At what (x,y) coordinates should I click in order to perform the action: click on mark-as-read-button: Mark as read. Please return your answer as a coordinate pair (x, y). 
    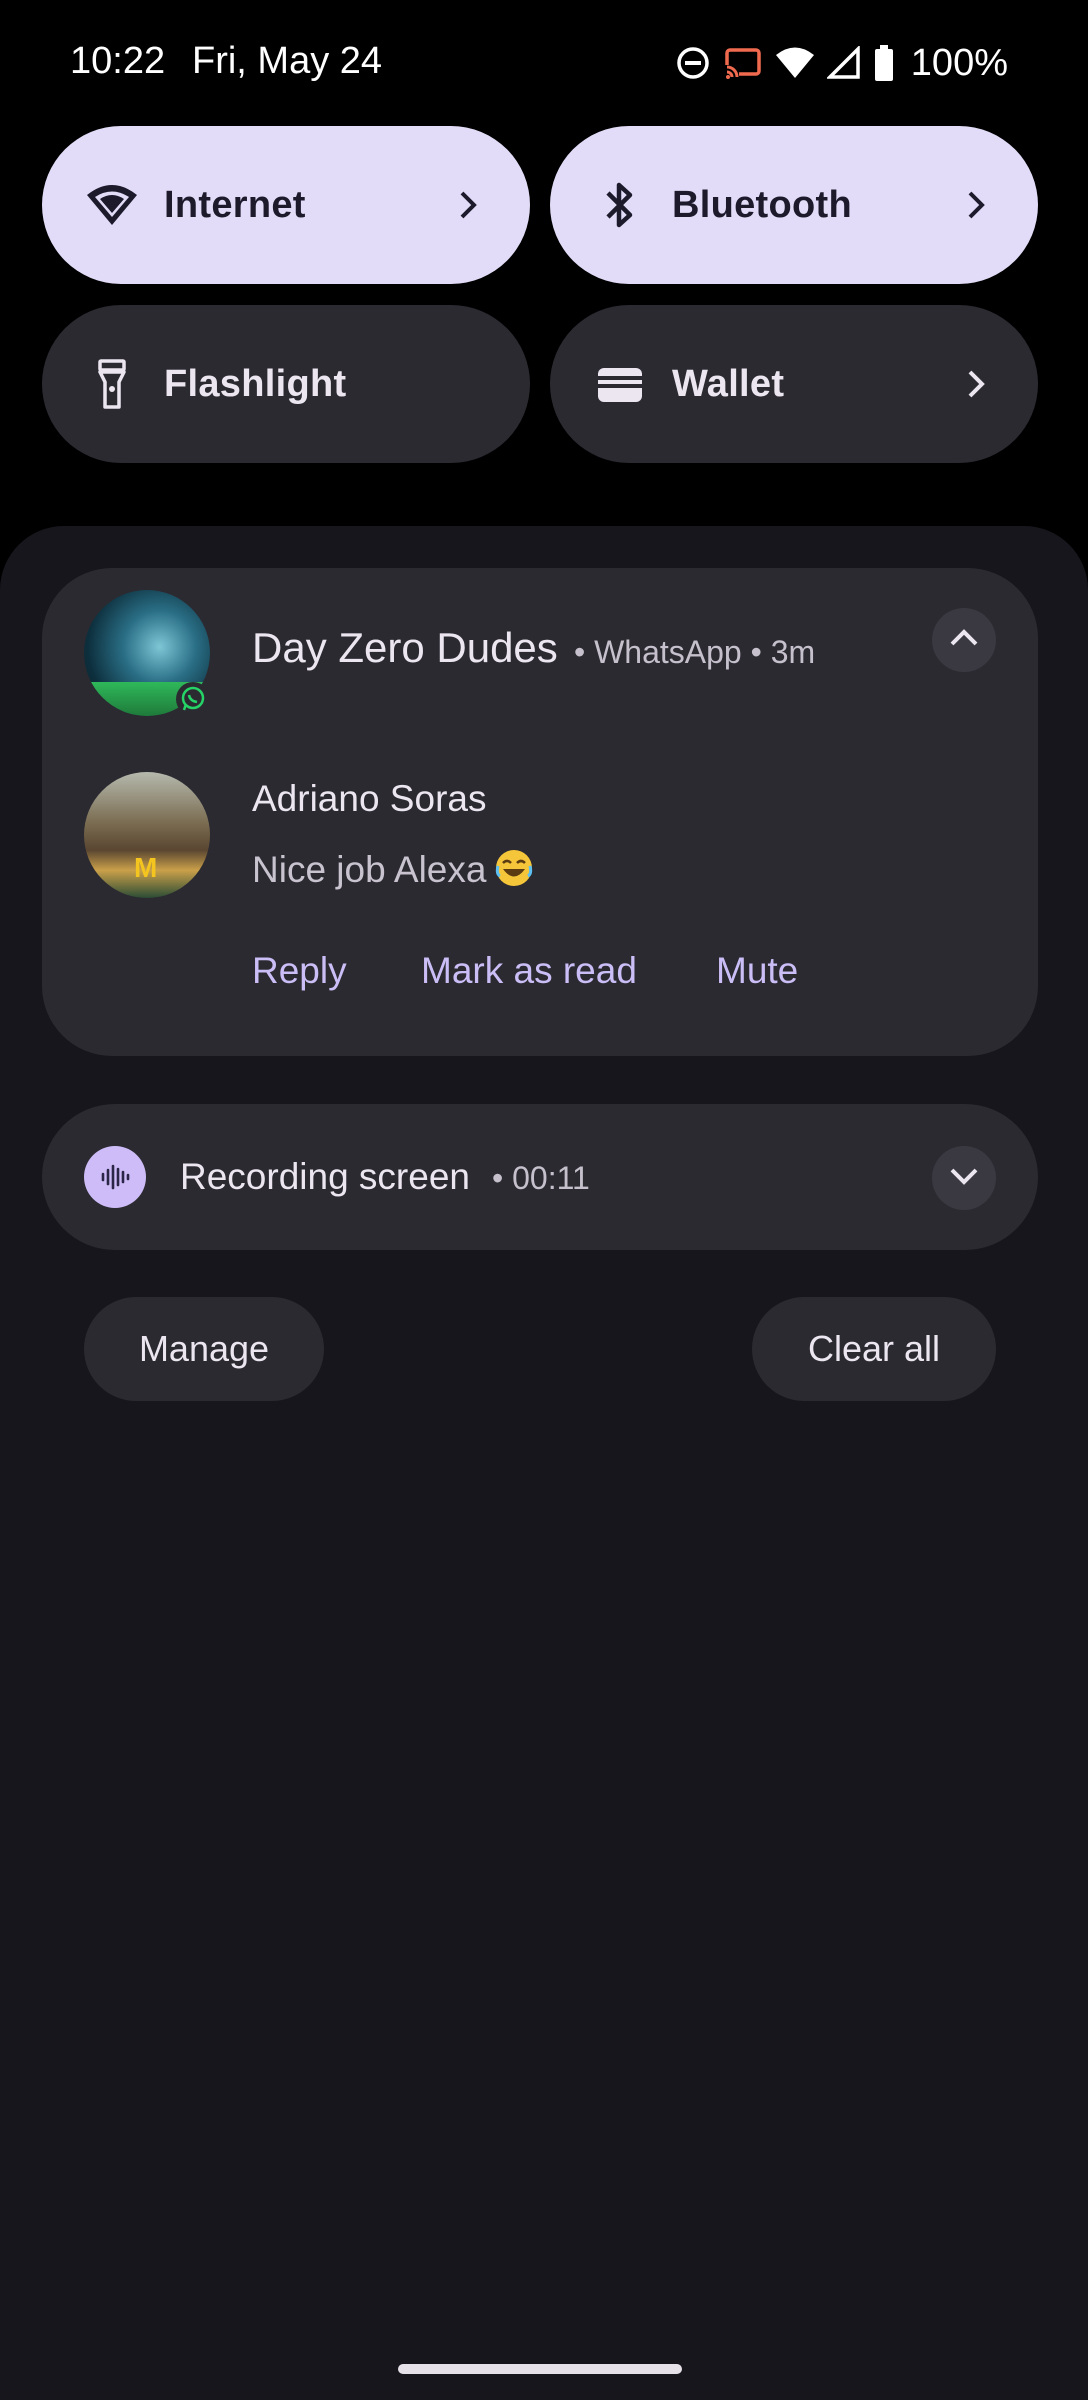
    Looking at the image, I should click on (529, 971).